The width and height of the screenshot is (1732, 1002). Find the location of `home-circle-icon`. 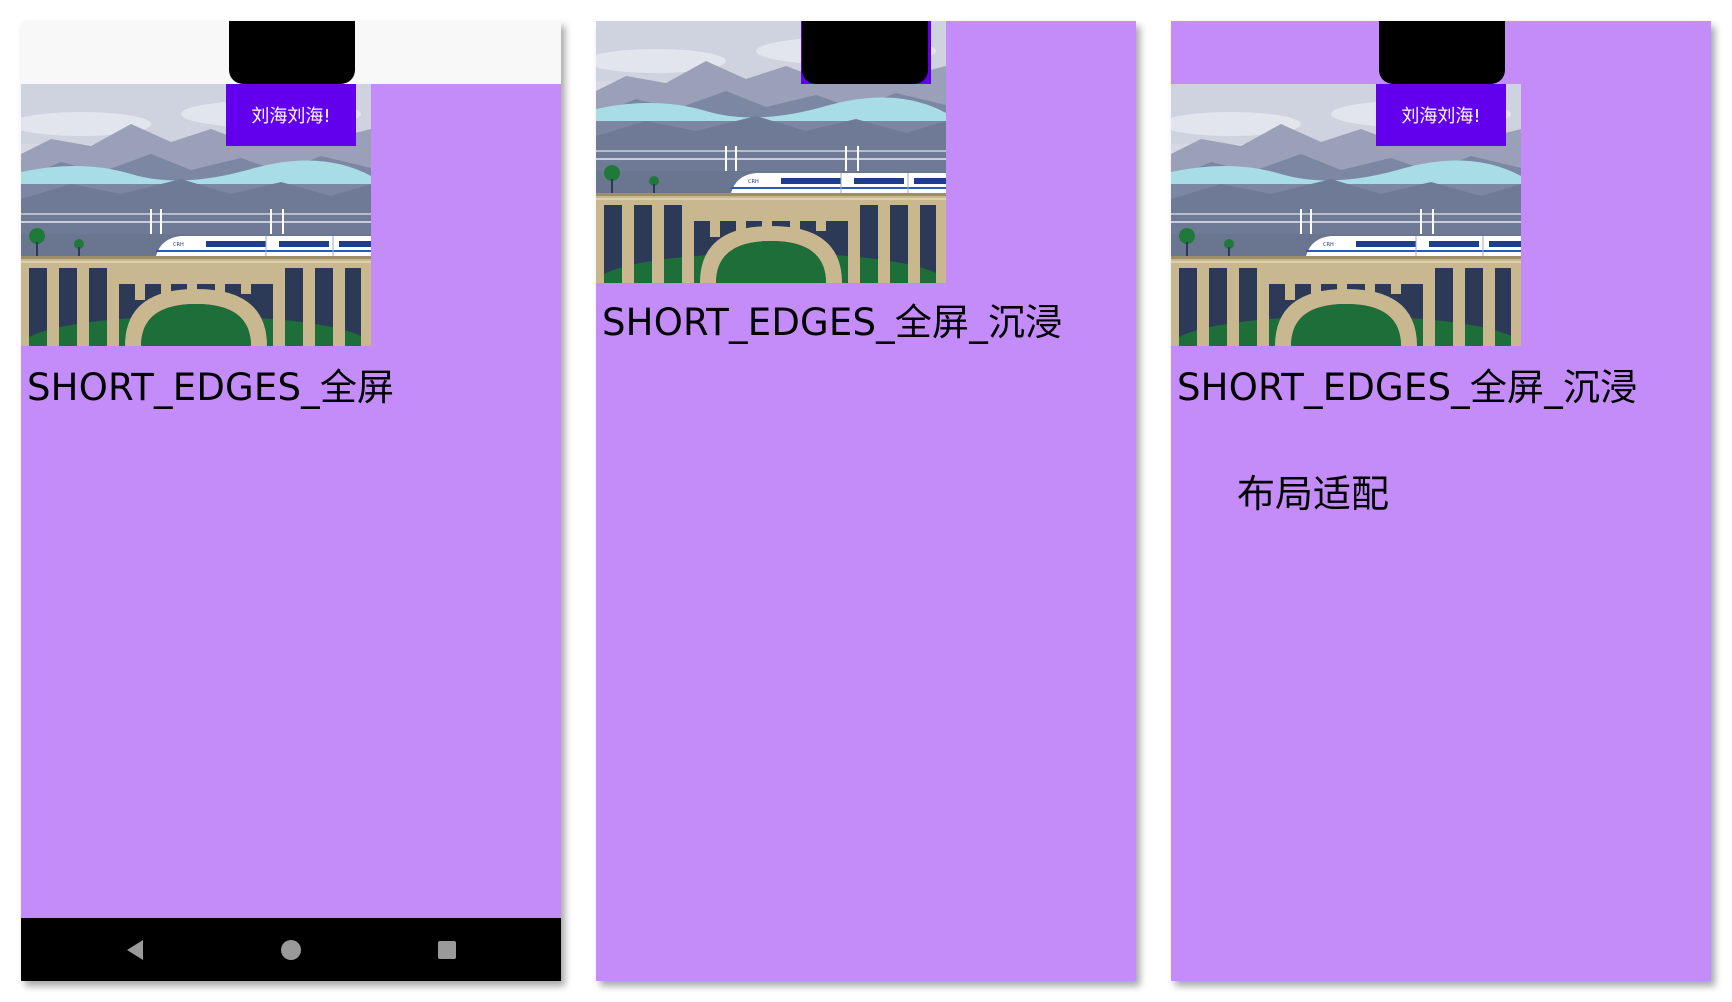

home-circle-icon is located at coordinates (291, 950).